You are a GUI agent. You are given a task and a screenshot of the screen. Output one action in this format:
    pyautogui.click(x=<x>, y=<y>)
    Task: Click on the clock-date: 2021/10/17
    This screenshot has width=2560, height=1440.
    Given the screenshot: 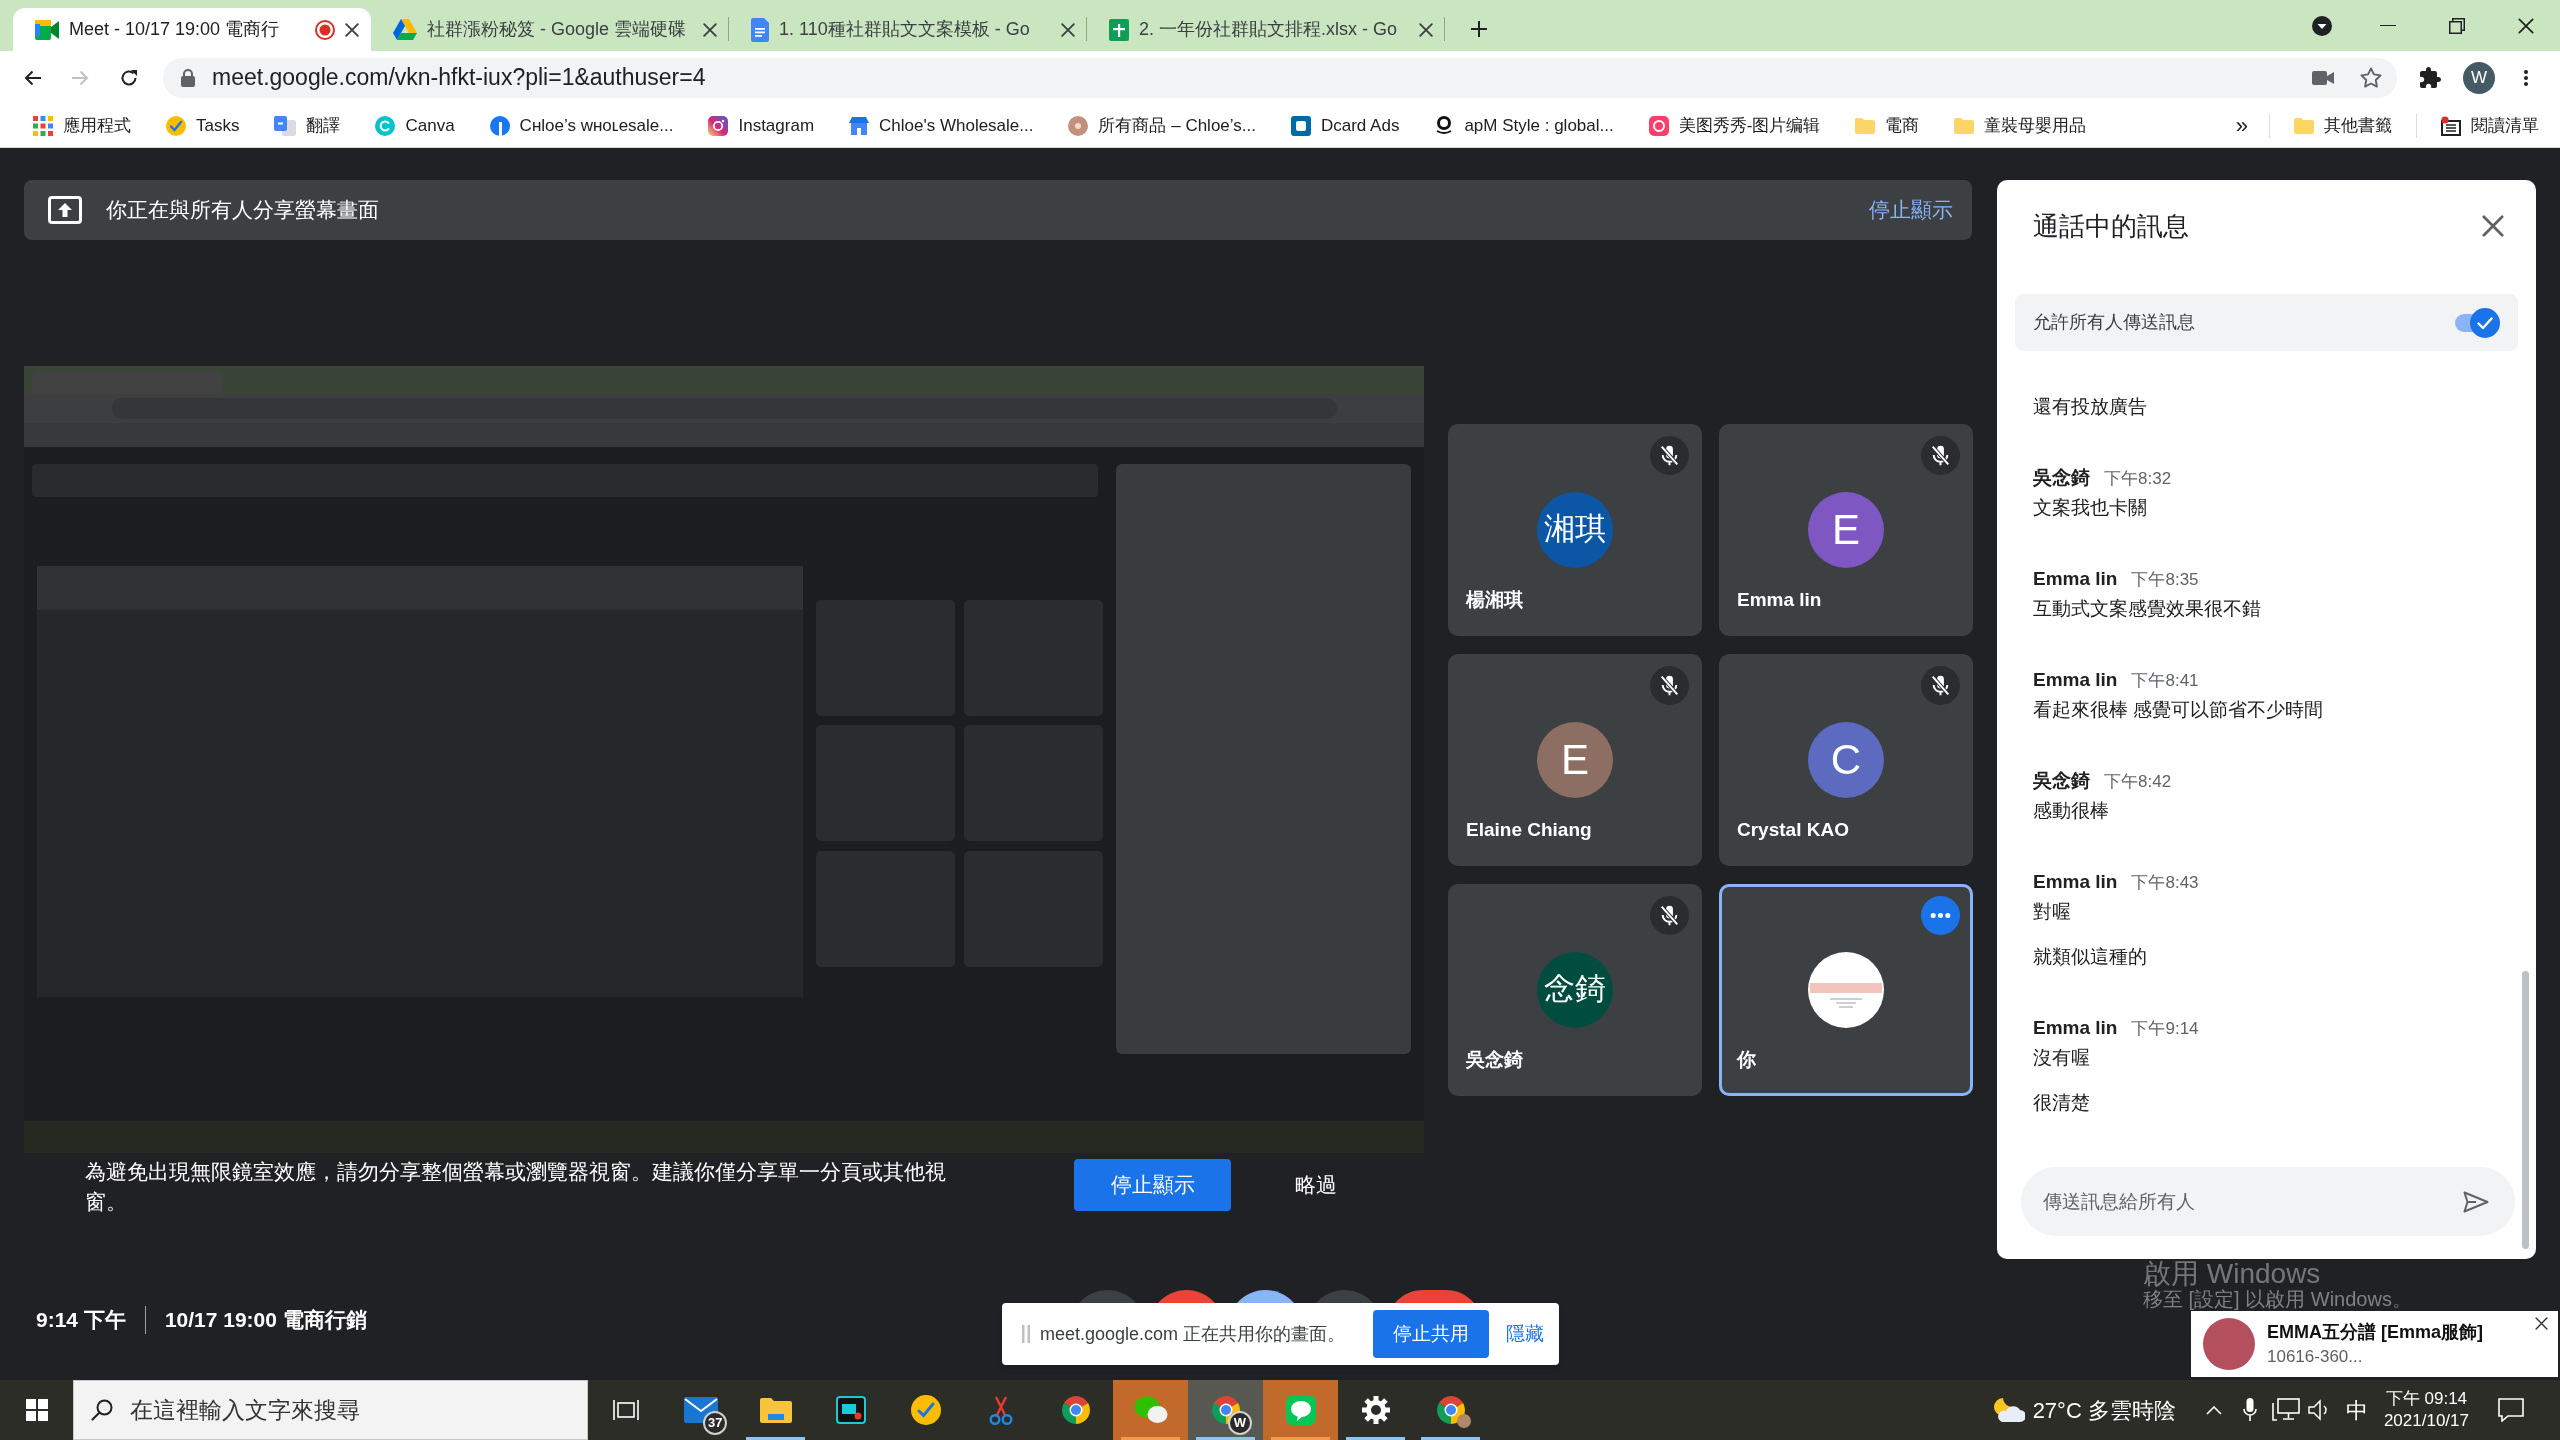 What is the action you would take?
    pyautogui.click(x=2426, y=1421)
    